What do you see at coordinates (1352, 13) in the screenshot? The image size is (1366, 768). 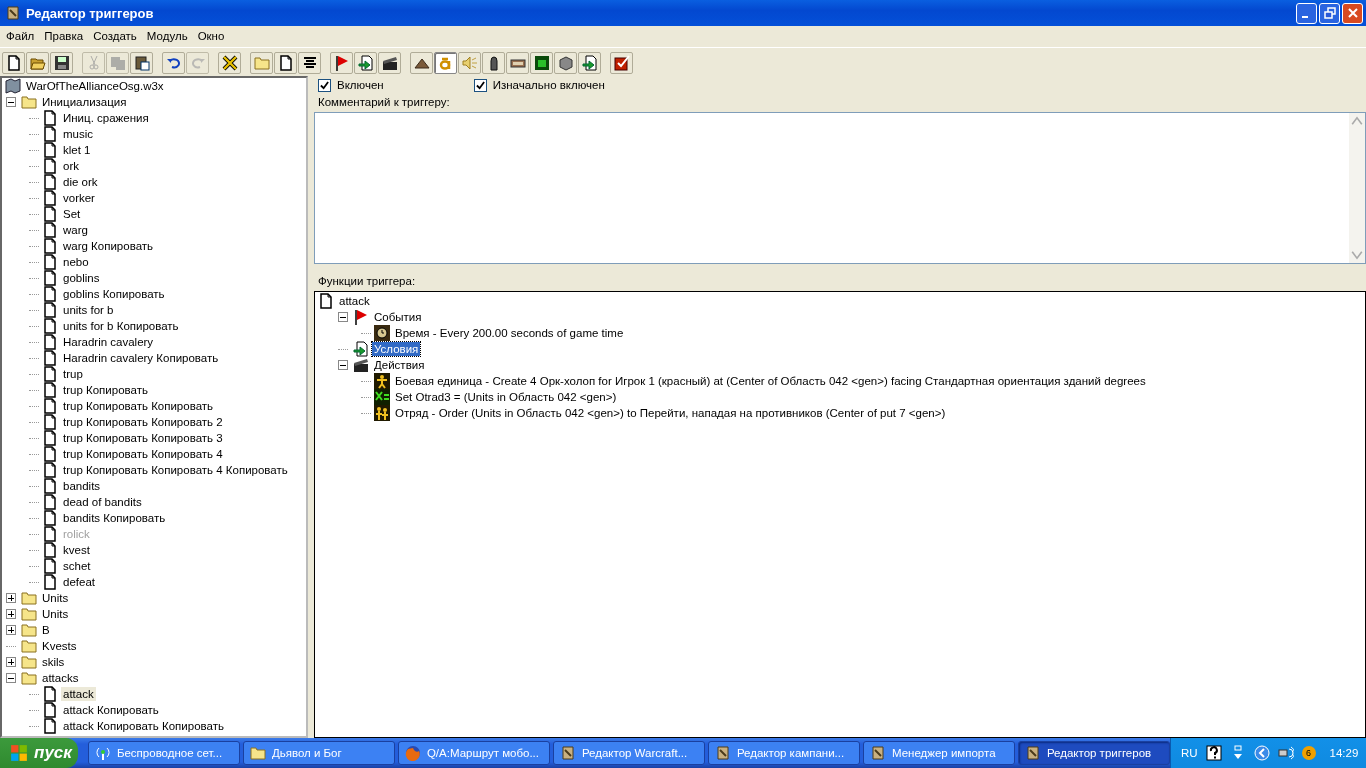 I see `close-button` at bounding box center [1352, 13].